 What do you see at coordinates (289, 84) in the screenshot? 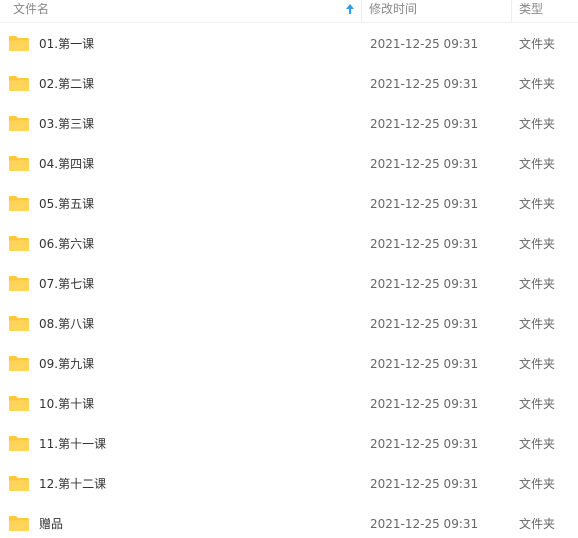
I see `file-row: 02.第二课 2021-12-25 09:31 文件夹` at bounding box center [289, 84].